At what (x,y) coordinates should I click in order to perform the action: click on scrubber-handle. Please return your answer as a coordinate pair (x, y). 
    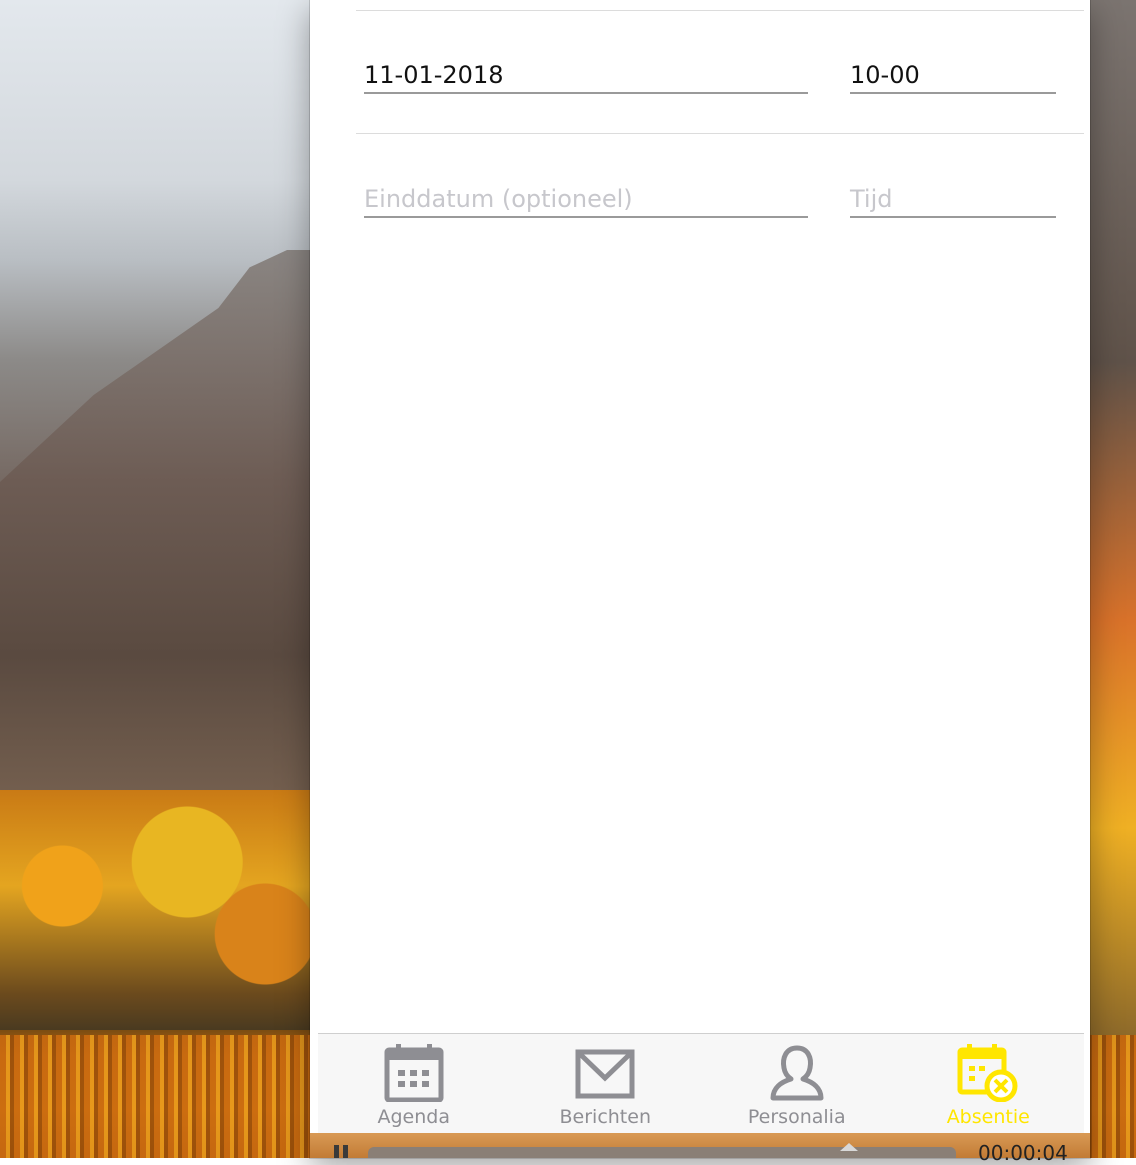
    Looking at the image, I should click on (849, 1147).